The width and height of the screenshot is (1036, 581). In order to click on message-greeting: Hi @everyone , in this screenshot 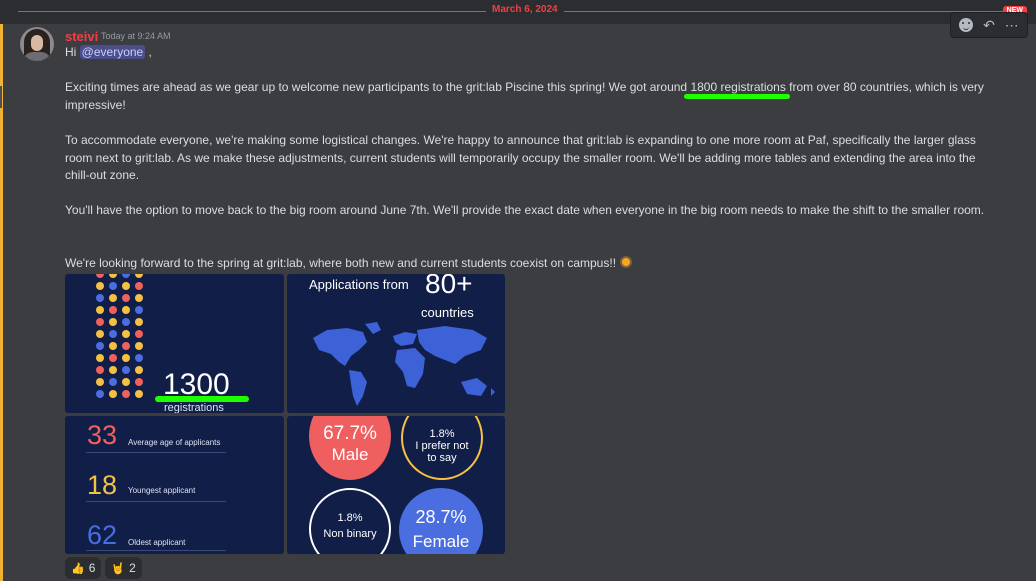, I will do `click(108, 52)`.